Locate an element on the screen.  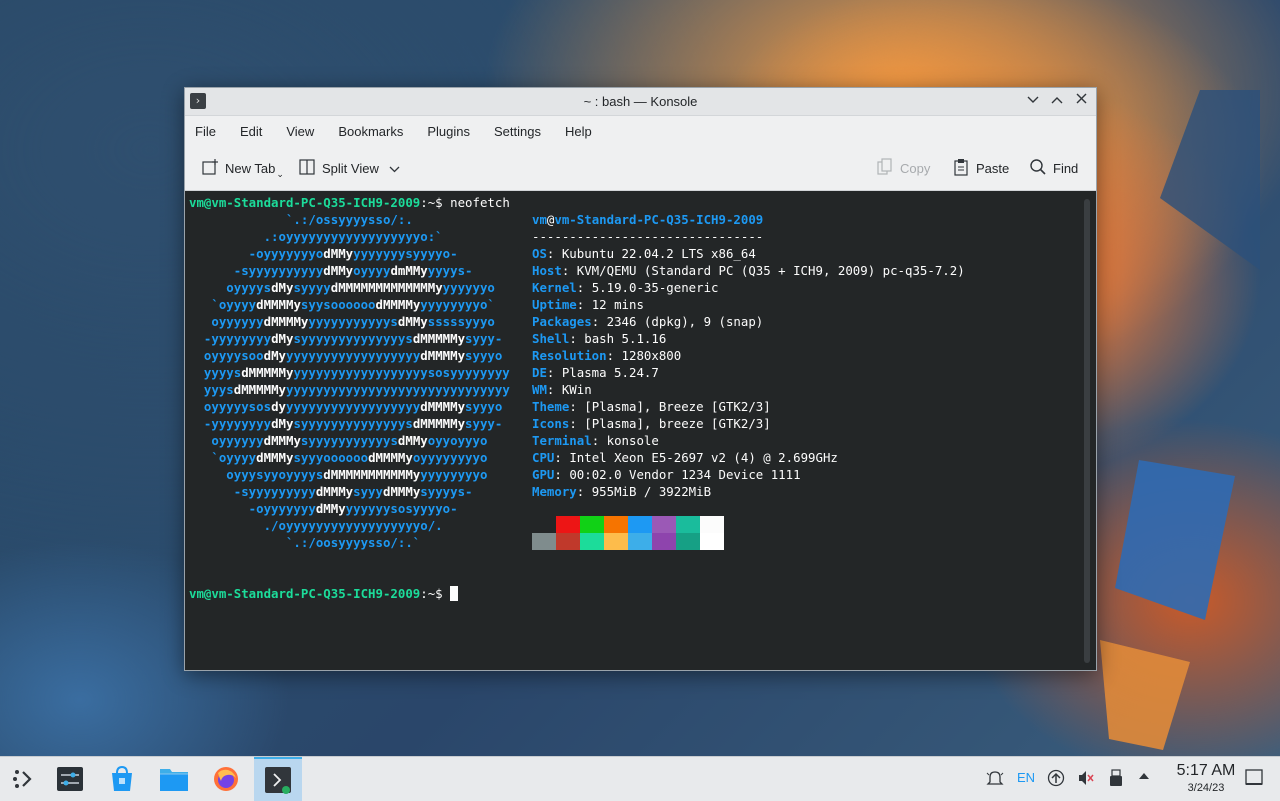
info-value: KWin is located at coordinates (576, 389).